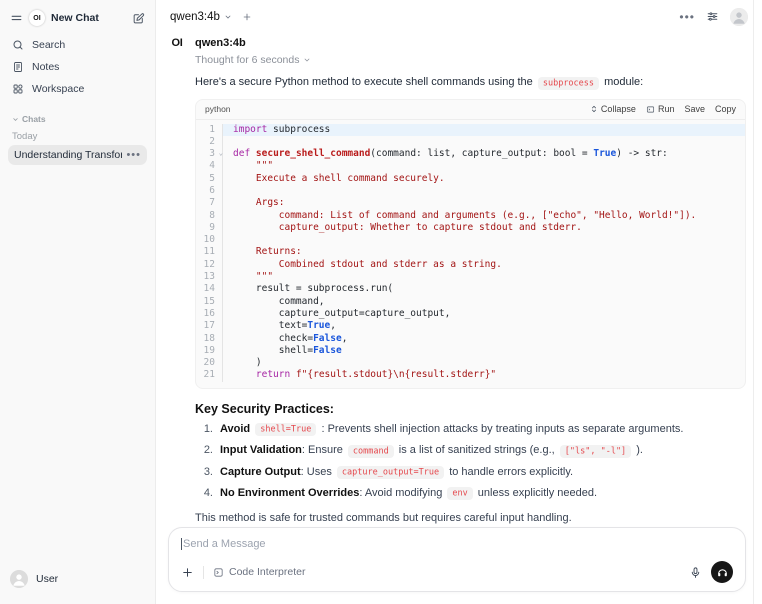 Image resolution: width=762 pixels, height=604 pixels. I want to click on model-name: qwen3:4b, so click(195, 16).